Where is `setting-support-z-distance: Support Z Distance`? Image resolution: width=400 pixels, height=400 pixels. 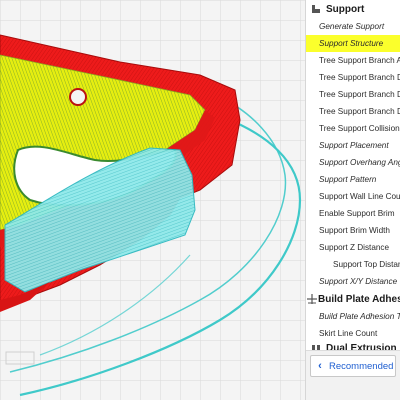 setting-support-z-distance: Support Z Distance is located at coordinates (353, 247).